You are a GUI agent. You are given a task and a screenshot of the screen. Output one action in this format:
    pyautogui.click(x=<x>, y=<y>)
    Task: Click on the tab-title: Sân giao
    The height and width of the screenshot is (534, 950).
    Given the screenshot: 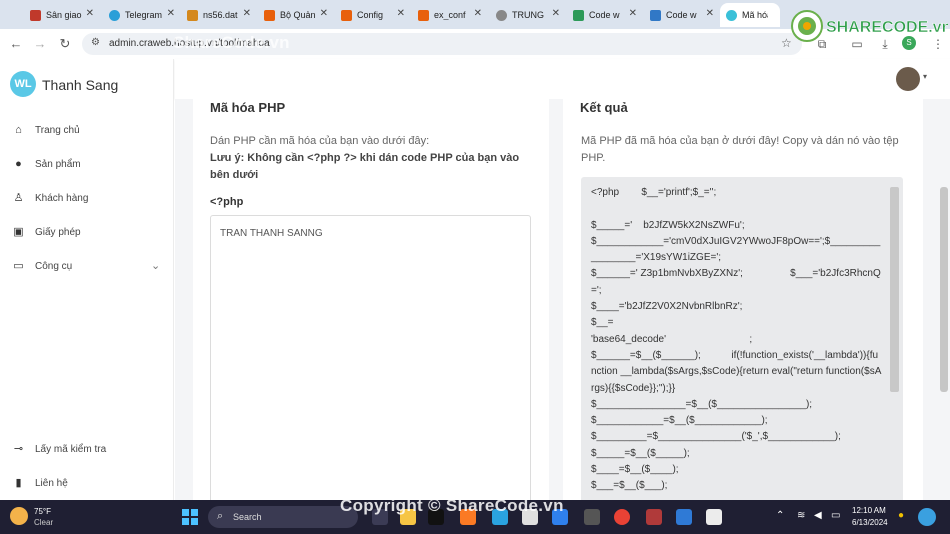 What is the action you would take?
    pyautogui.click(x=64, y=15)
    